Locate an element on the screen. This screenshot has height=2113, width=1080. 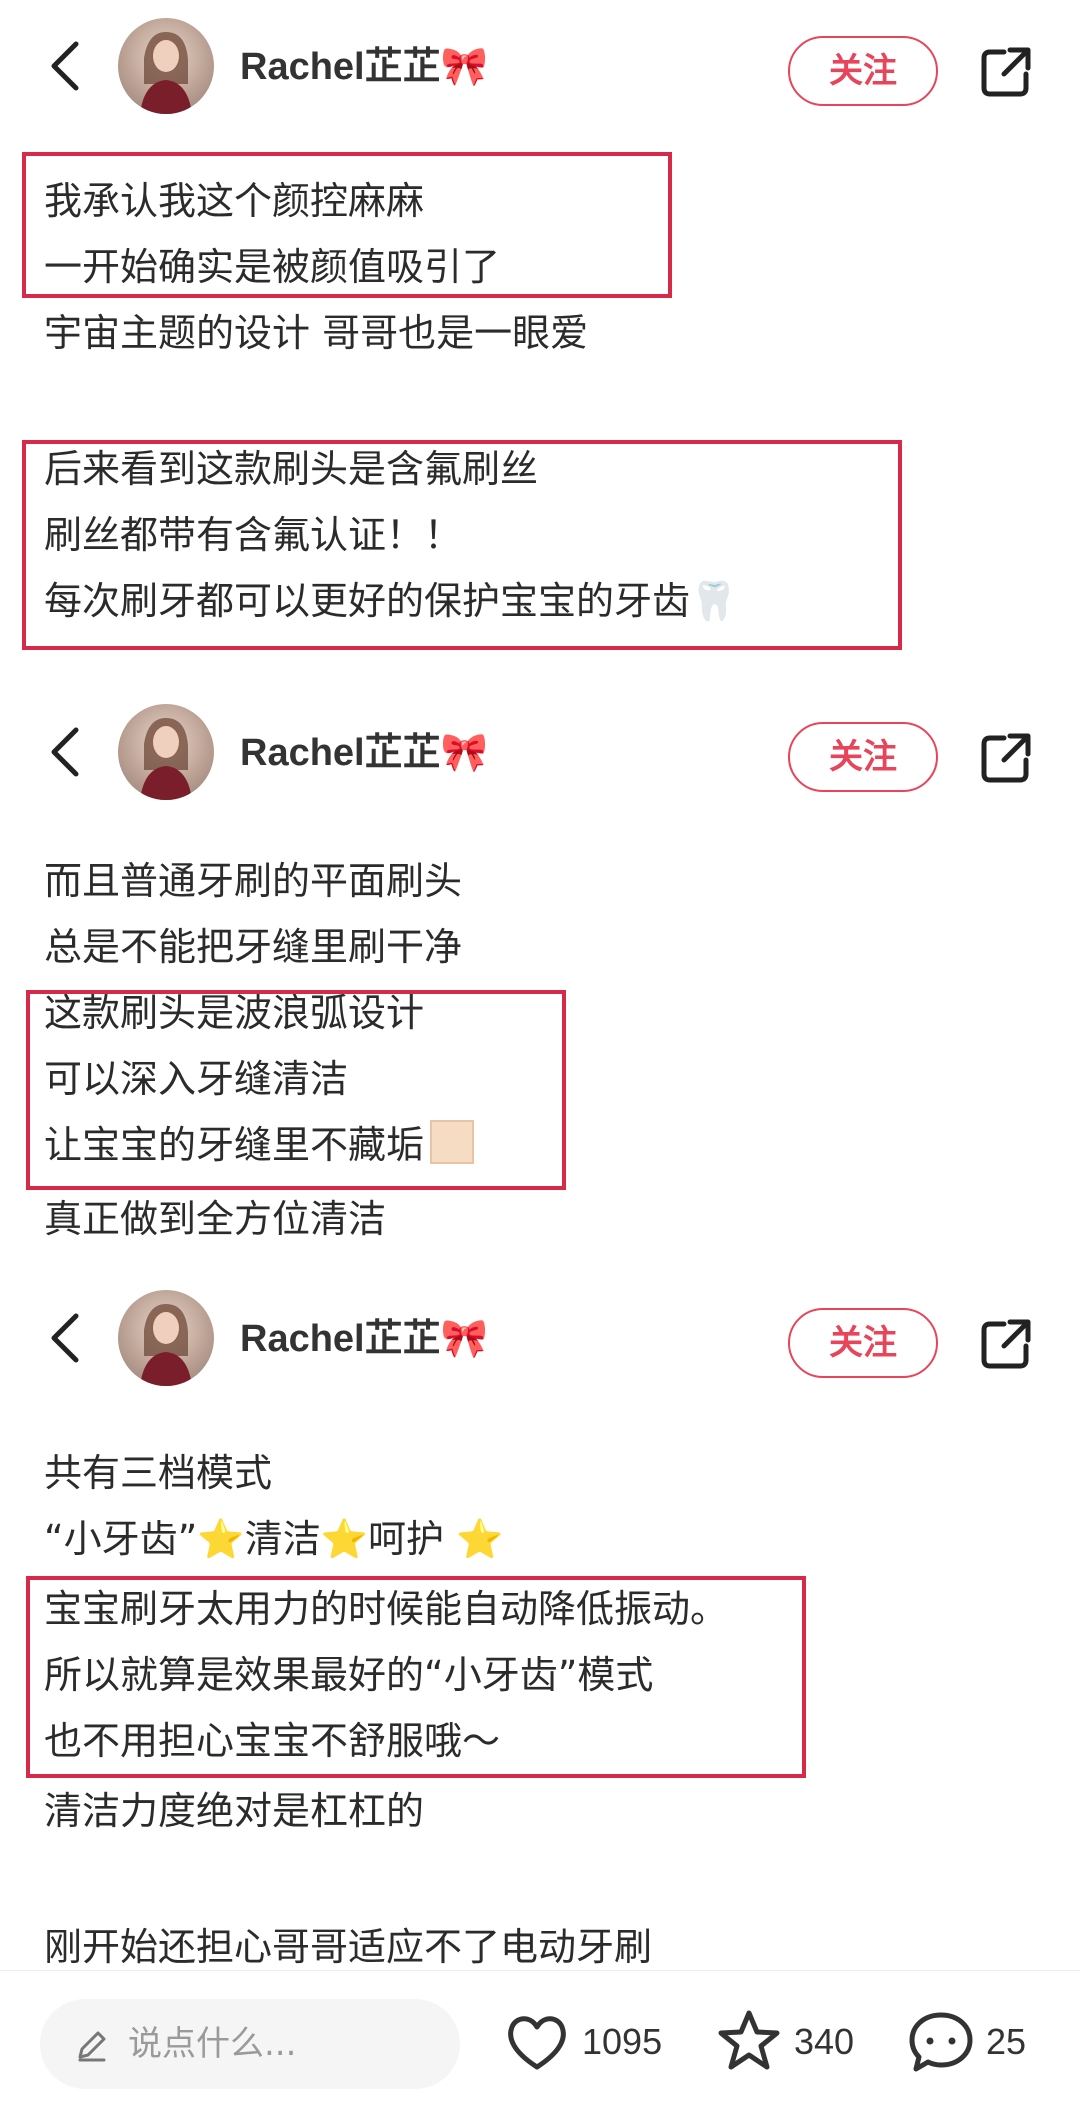
like-button: 1095 is located at coordinates (582, 2042).